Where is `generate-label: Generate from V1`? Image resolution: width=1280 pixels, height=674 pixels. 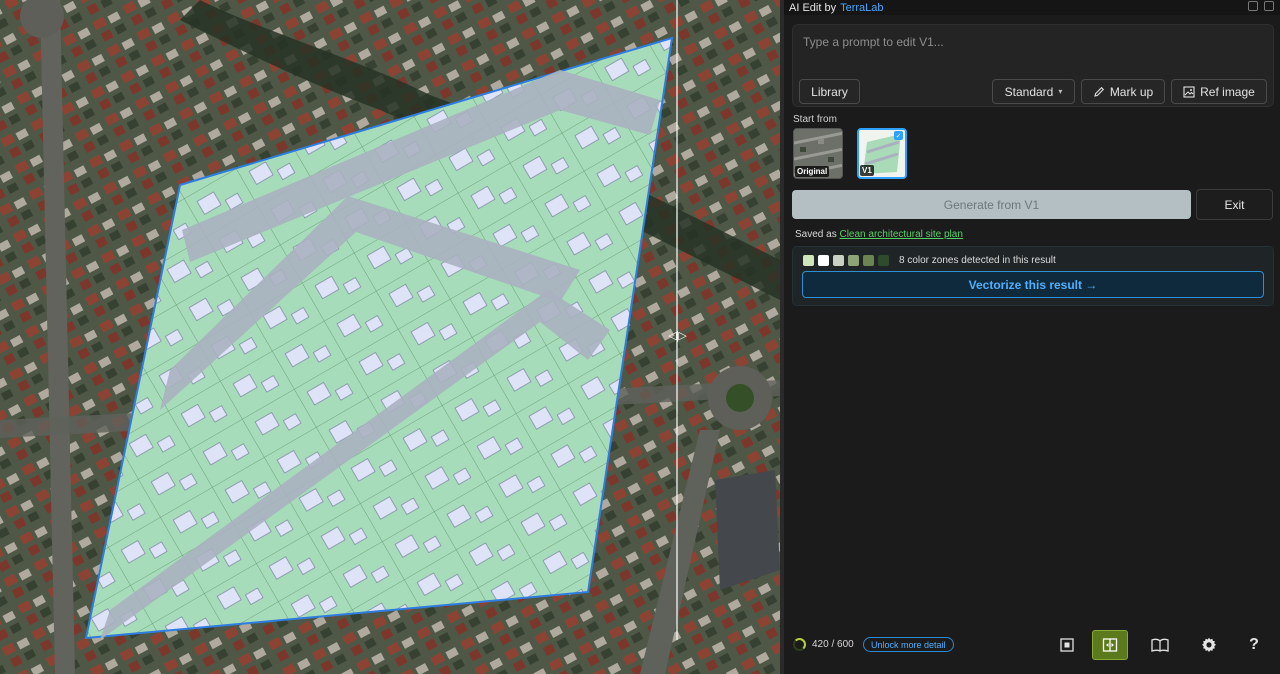
generate-label: Generate from V1 is located at coordinates (991, 204).